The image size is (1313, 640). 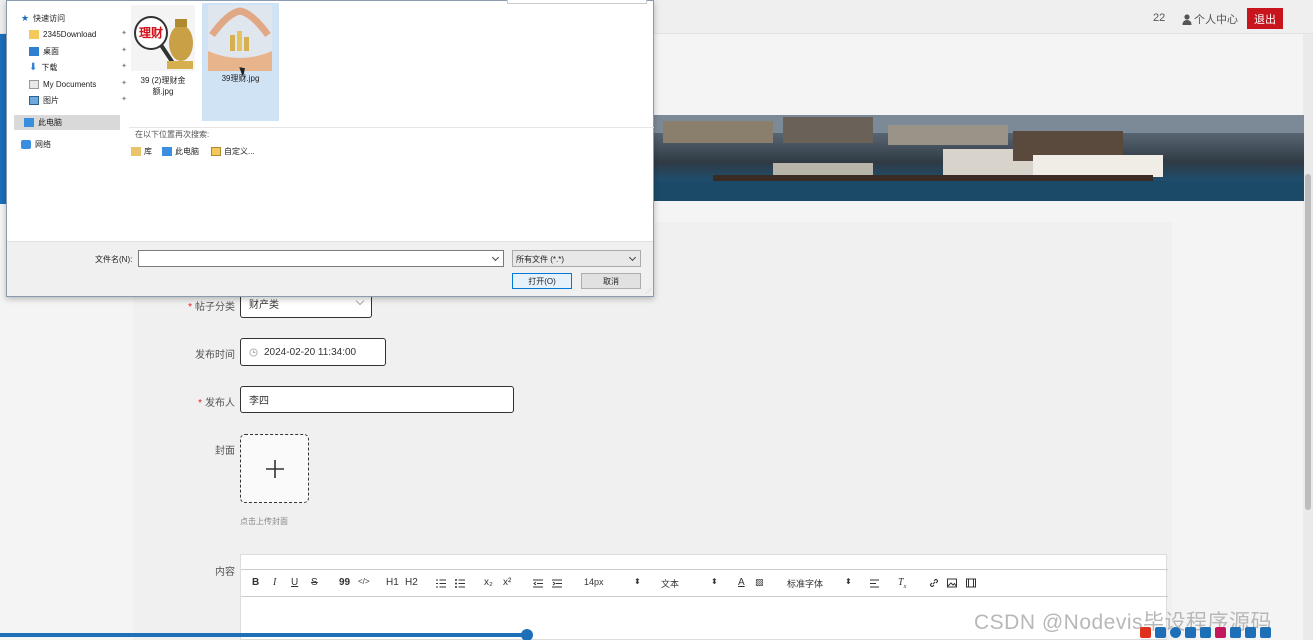 What do you see at coordinates (1175, 632) in the screenshot?
I see `dot-icon` at bounding box center [1175, 632].